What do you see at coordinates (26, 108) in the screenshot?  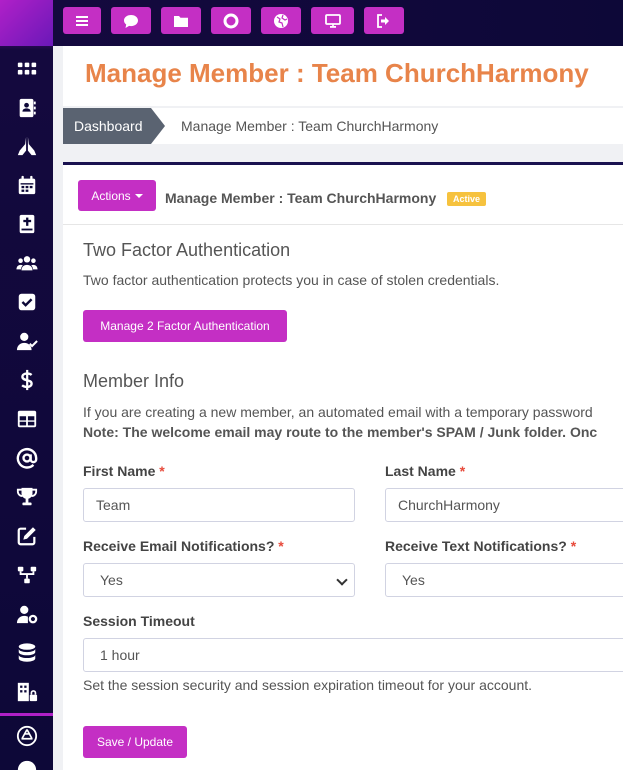 I see `address-book-icon` at bounding box center [26, 108].